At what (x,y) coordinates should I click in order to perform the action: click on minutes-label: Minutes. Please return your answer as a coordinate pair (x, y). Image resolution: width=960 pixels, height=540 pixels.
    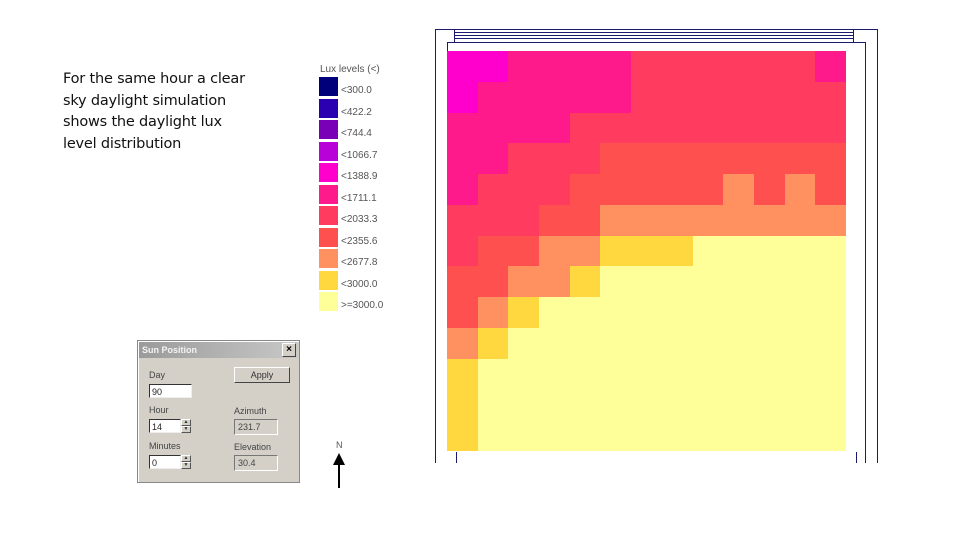
    Looking at the image, I should click on (165, 446).